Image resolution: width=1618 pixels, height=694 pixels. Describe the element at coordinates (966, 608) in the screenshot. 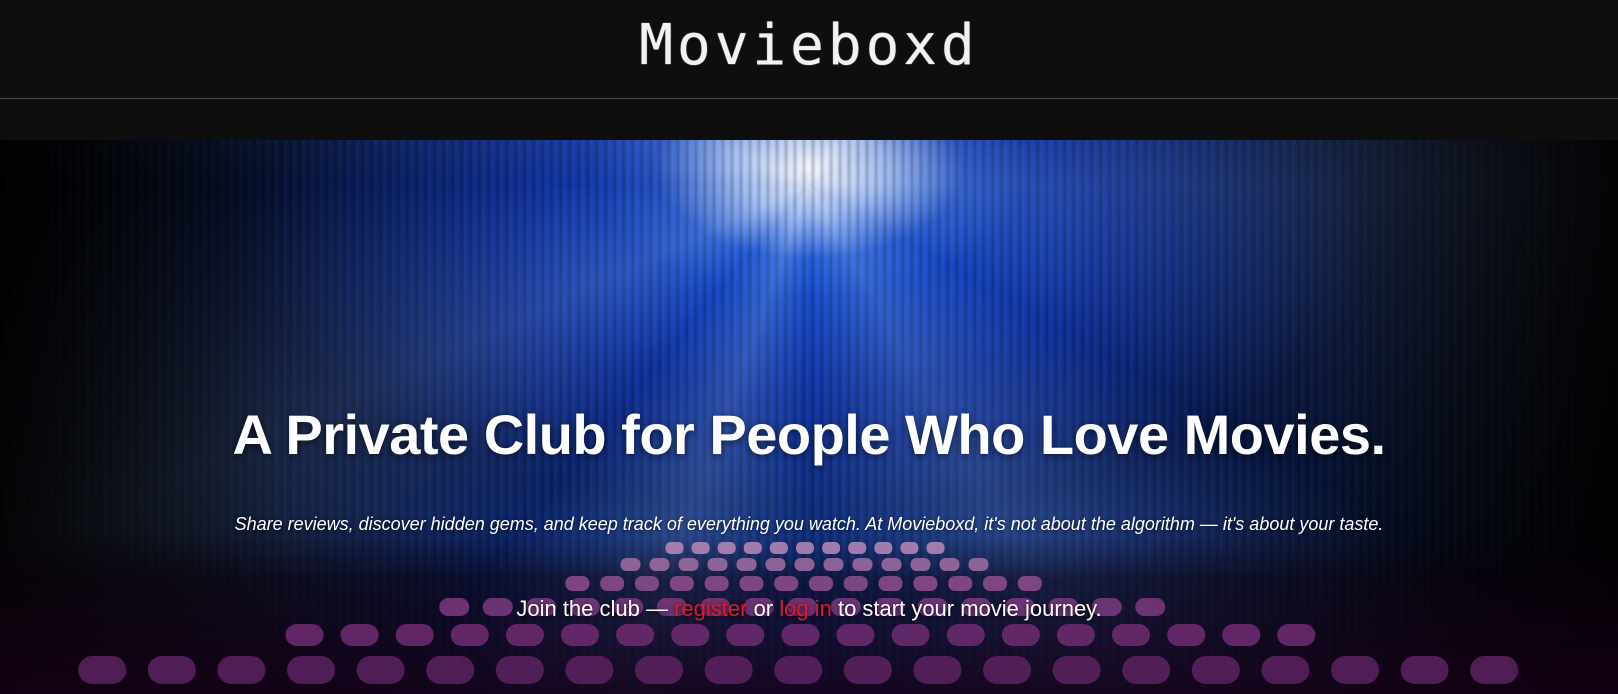

I see `cta-suffix: to start your movie journey.` at that location.